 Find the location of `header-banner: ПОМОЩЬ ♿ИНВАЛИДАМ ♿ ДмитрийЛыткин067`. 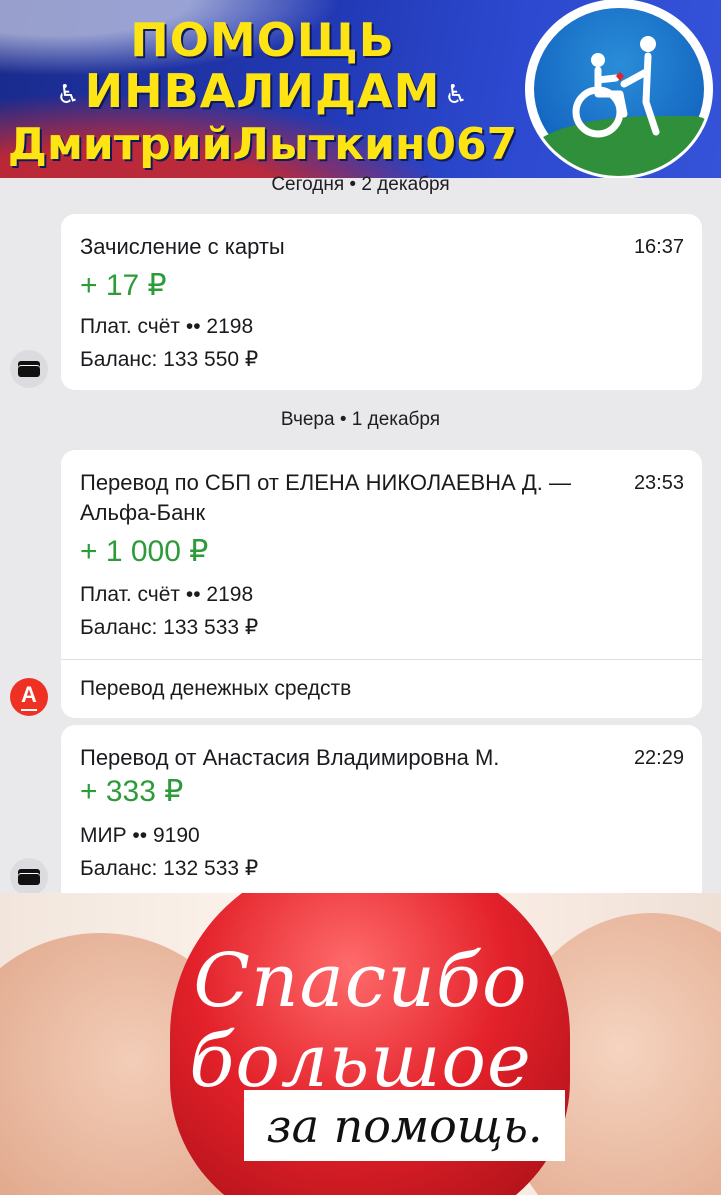

header-banner: ПОМОЩЬ ♿ИНВАЛИДАМ ♿ ДмитрийЛыткин067 is located at coordinates (360, 89).